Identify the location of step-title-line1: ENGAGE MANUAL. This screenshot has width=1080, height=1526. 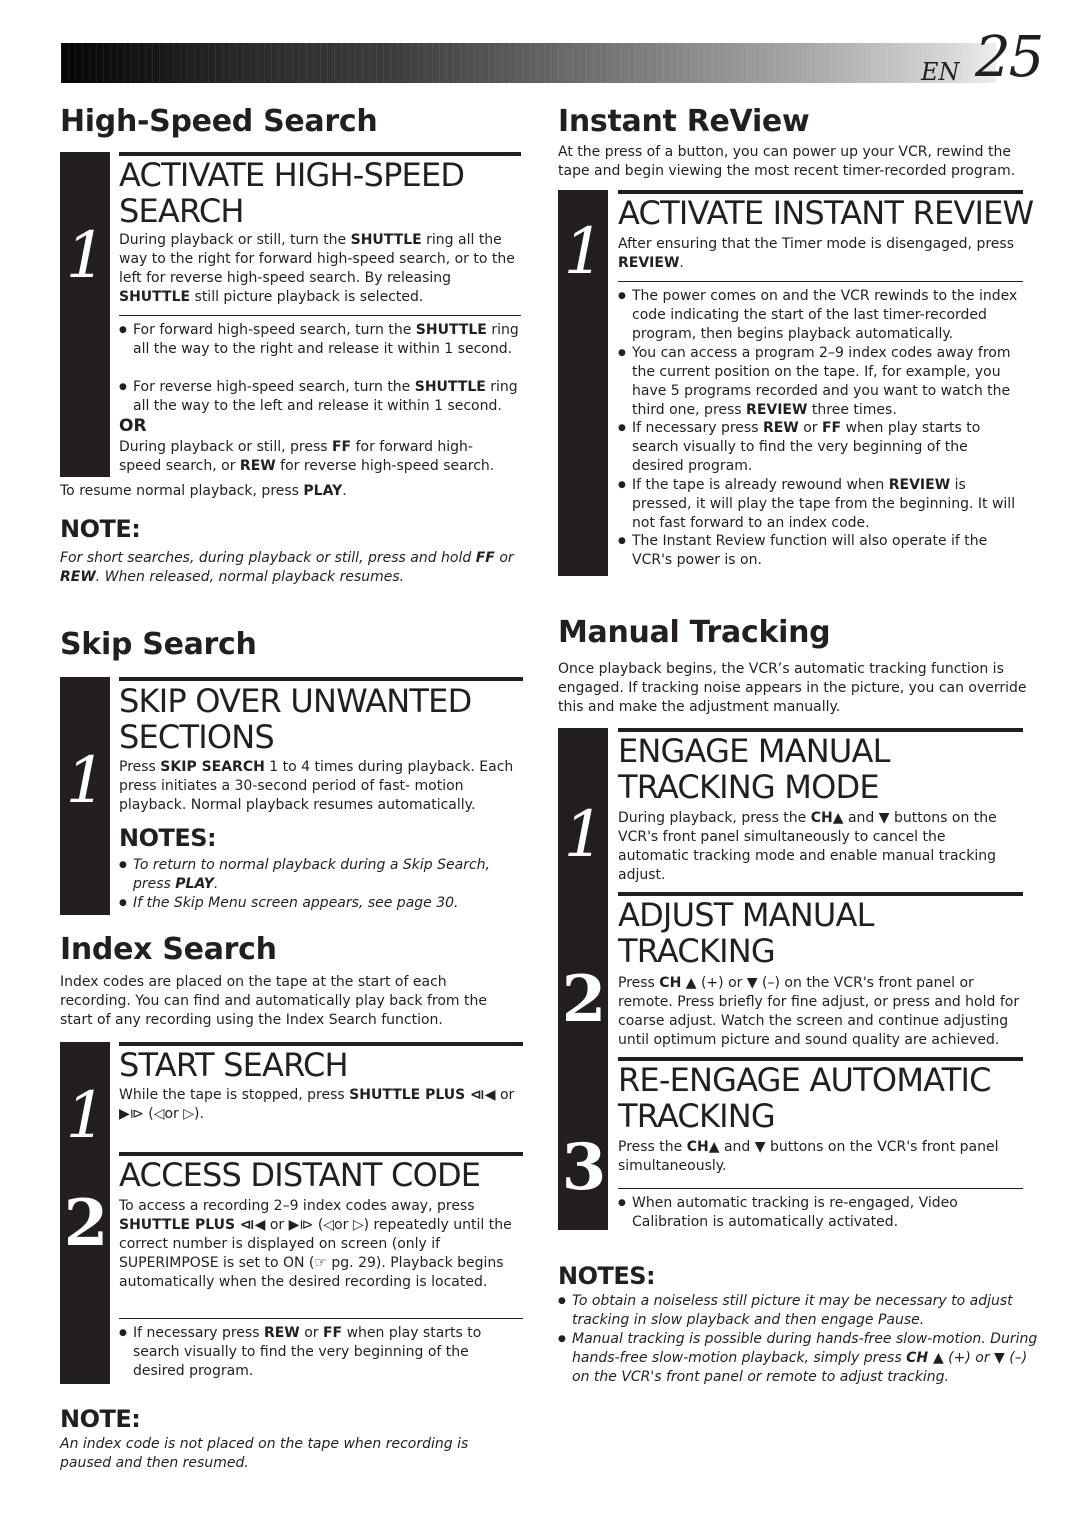
(754, 751).